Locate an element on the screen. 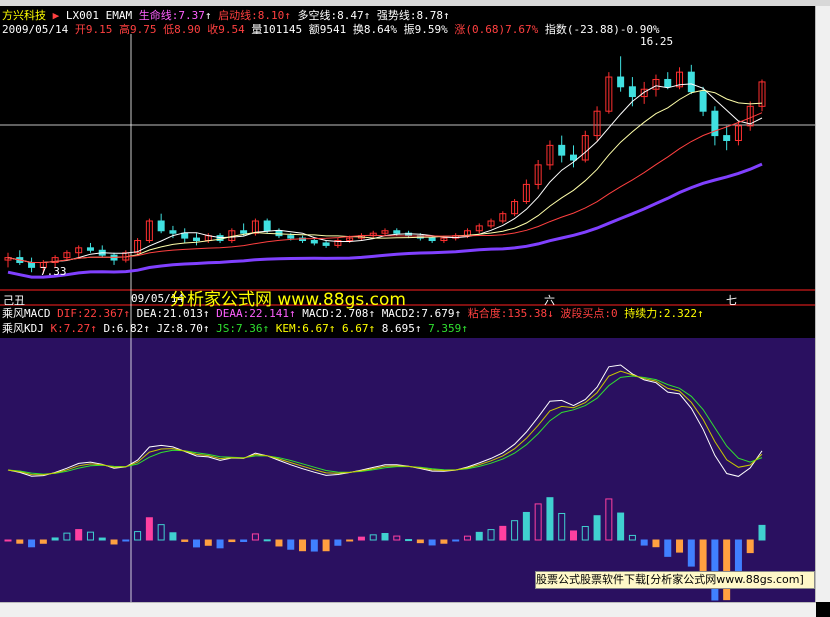 Image resolution: width=830 pixels, height=617 pixels. kdj-v3: 7.359 is located at coordinates (445, 328).